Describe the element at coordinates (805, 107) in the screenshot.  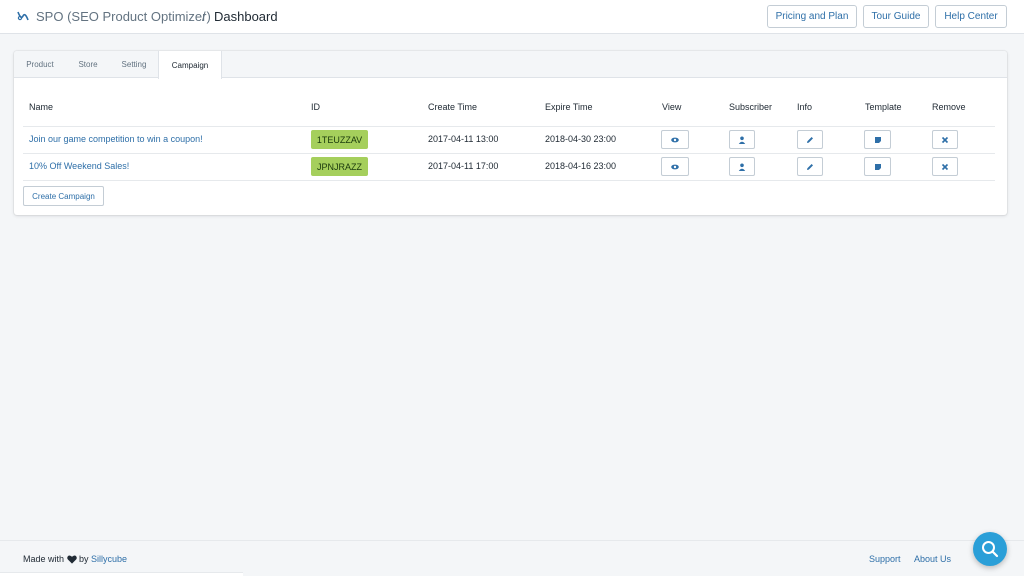
I see `column-header-info: Info` at that location.